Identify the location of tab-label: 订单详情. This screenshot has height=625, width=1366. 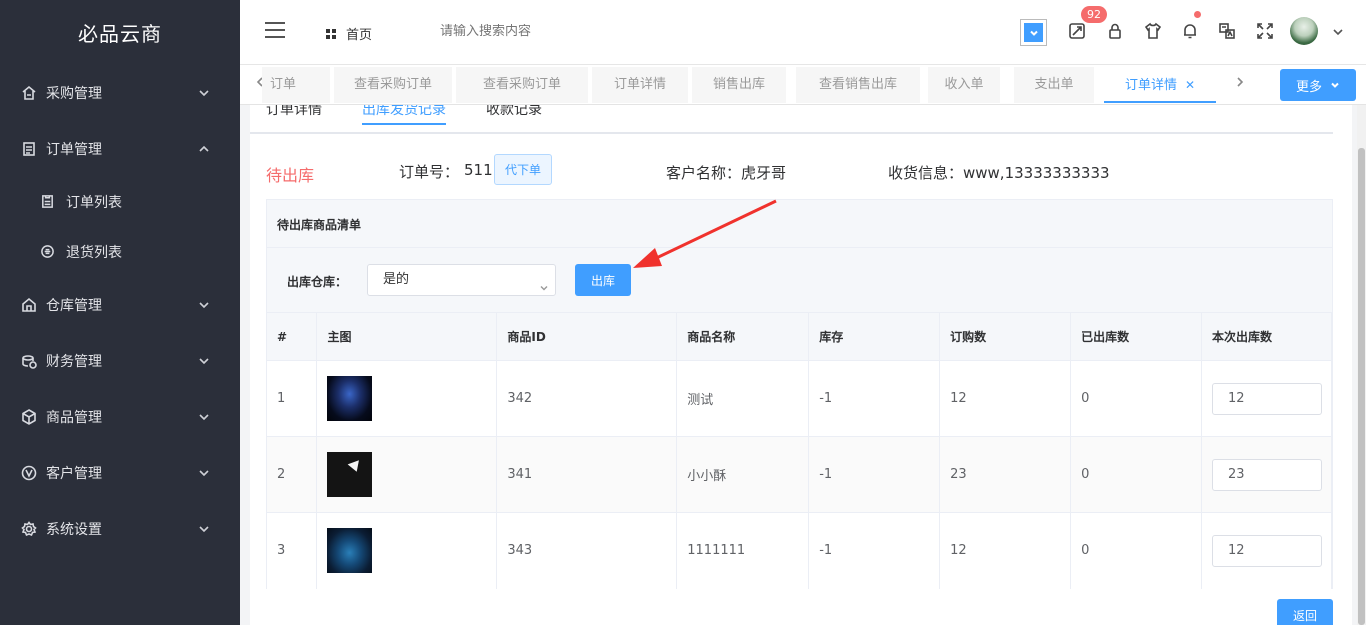
(1150, 85).